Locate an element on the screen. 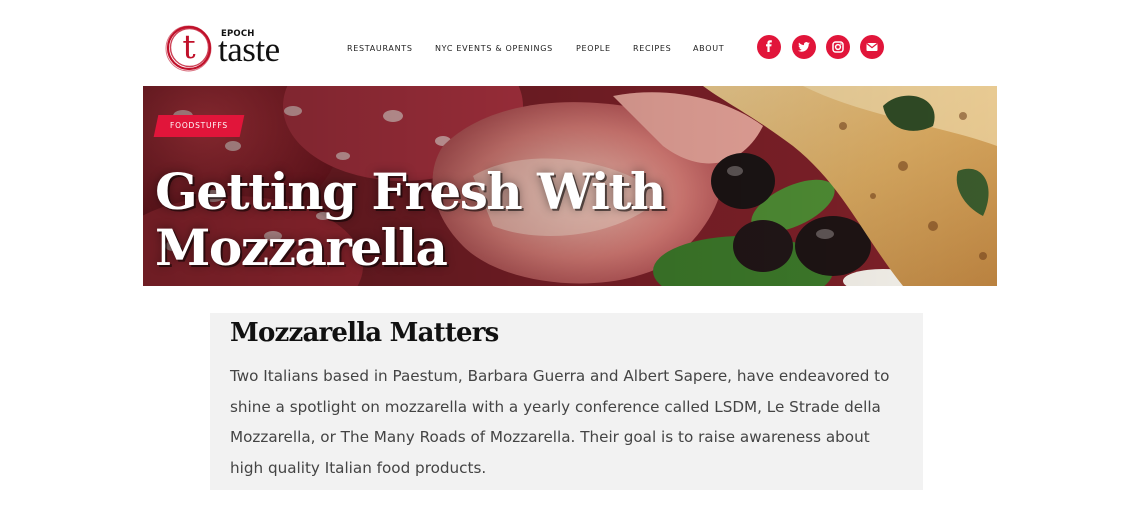 This screenshot has width=1140, height=520. logo-letter: t is located at coordinates (189, 46).